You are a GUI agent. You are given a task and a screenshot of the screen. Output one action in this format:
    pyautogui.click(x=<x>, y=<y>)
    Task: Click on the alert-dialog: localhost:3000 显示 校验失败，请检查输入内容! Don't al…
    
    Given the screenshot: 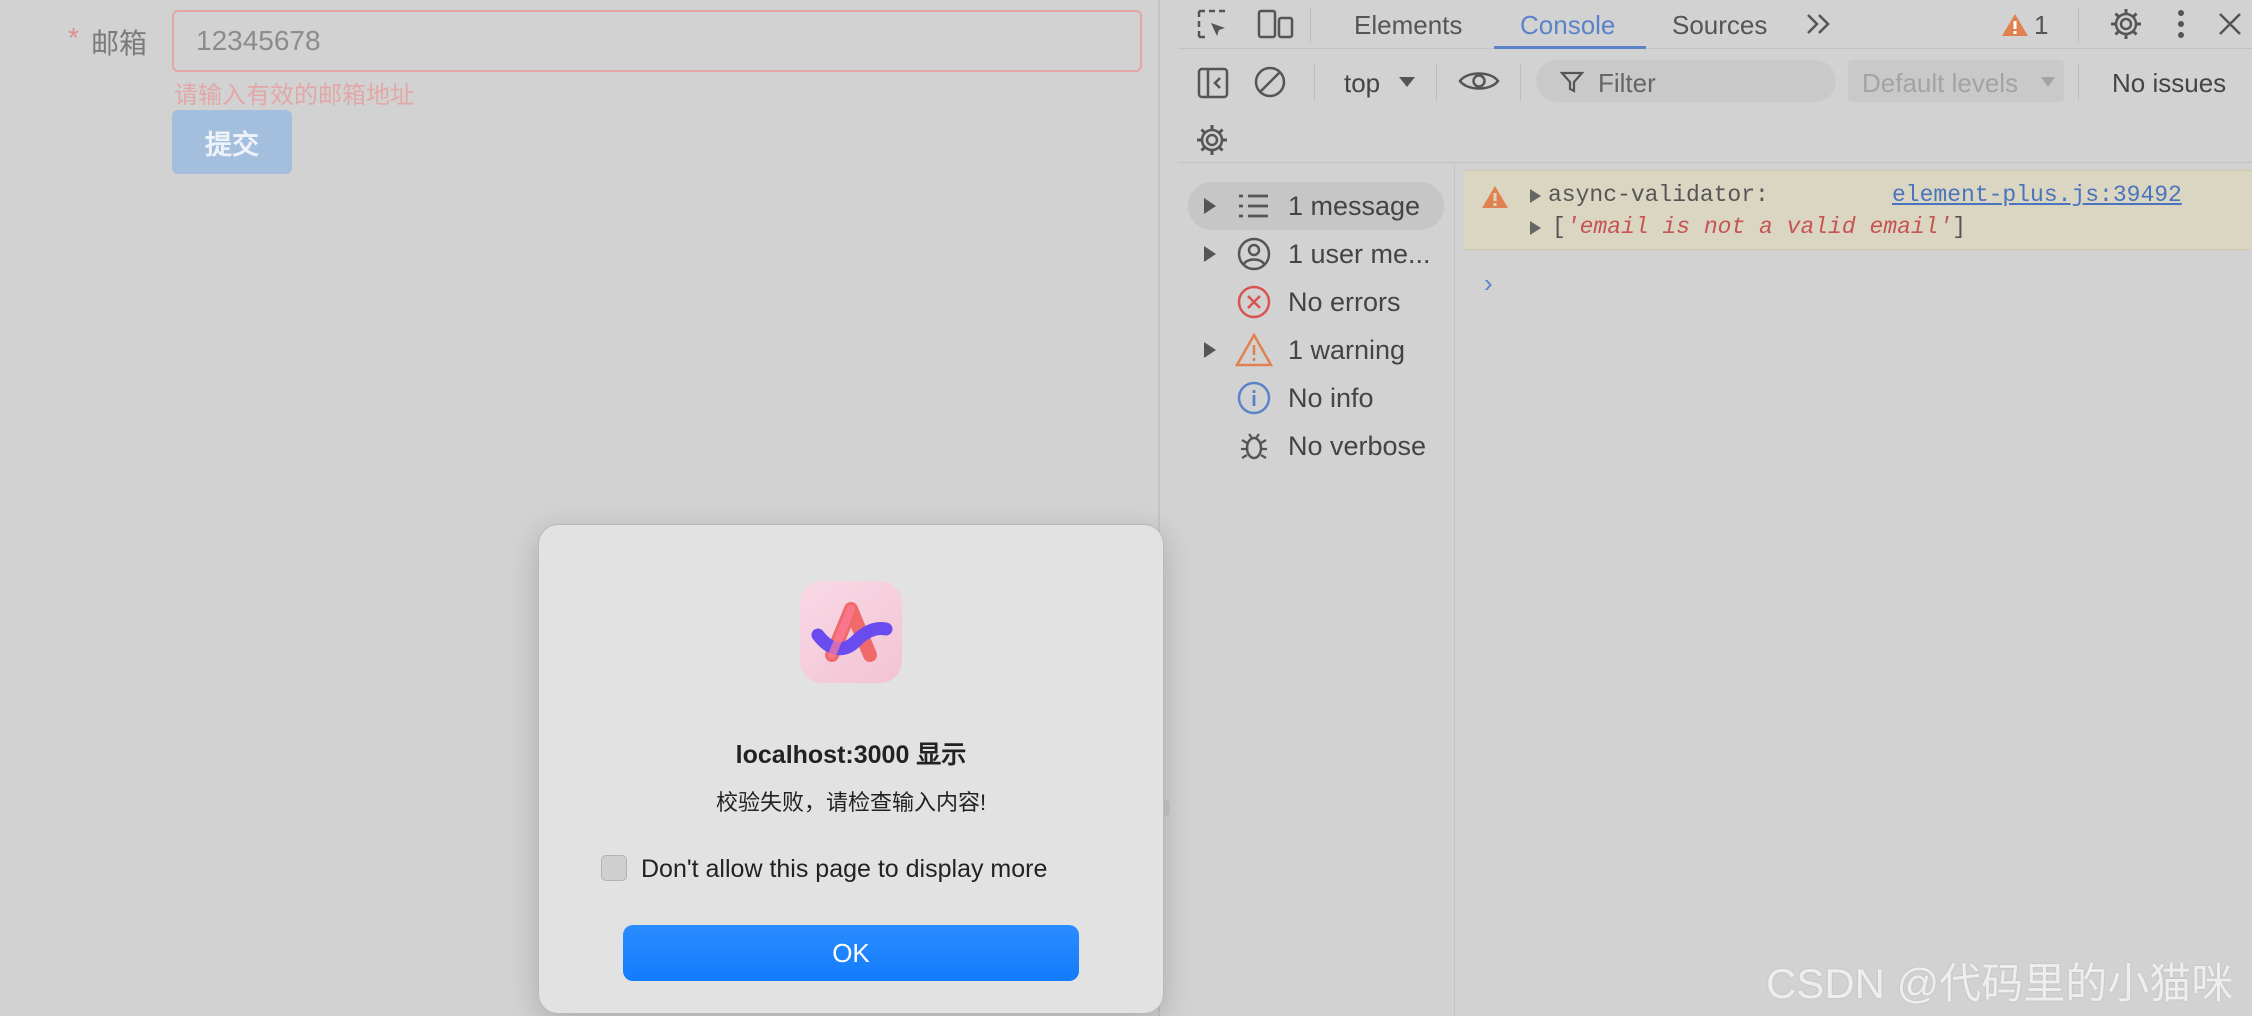 What is the action you would take?
    pyautogui.click(x=851, y=769)
    